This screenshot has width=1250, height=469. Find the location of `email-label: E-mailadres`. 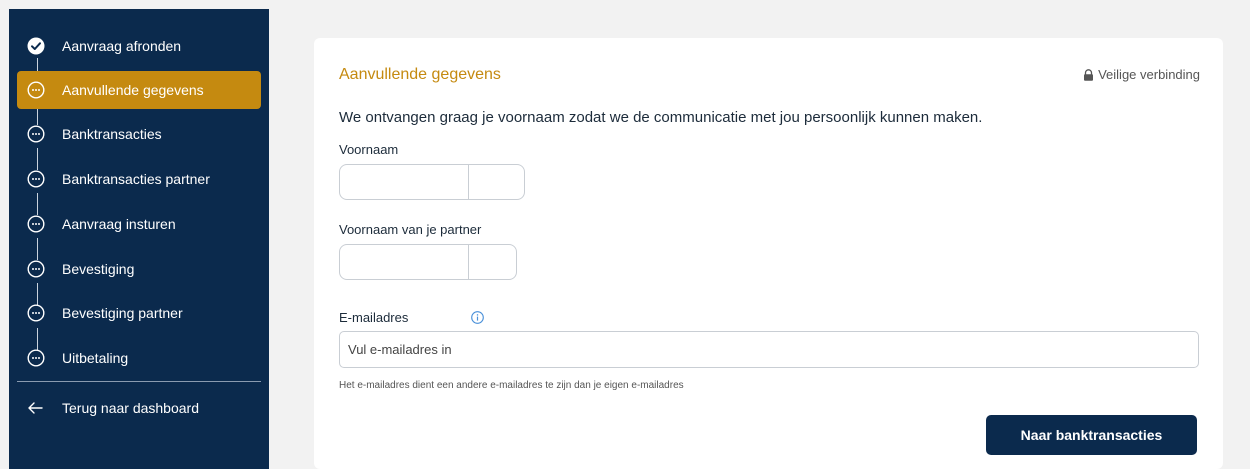

email-label: E-mailadres is located at coordinates (374, 317).